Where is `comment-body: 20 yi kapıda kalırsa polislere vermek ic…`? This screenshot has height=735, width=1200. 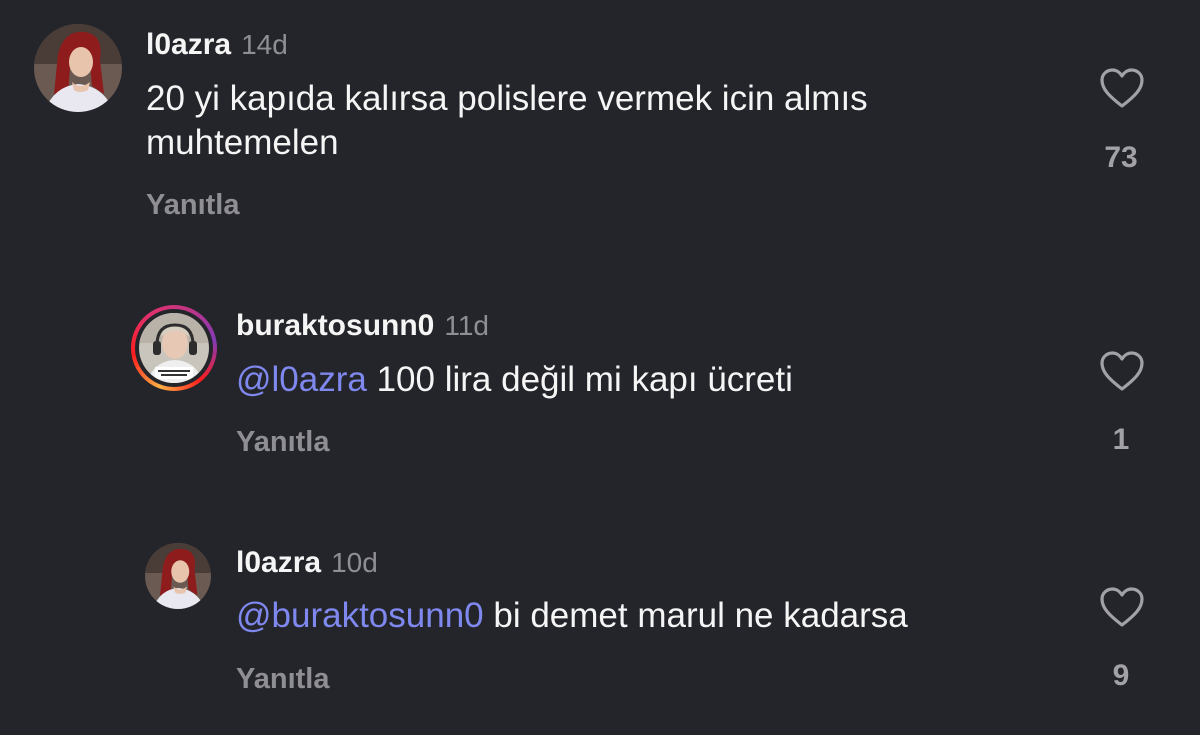
comment-body: 20 yi kapıda kalırsa polislere vermek ic… is located at coordinates (507, 120).